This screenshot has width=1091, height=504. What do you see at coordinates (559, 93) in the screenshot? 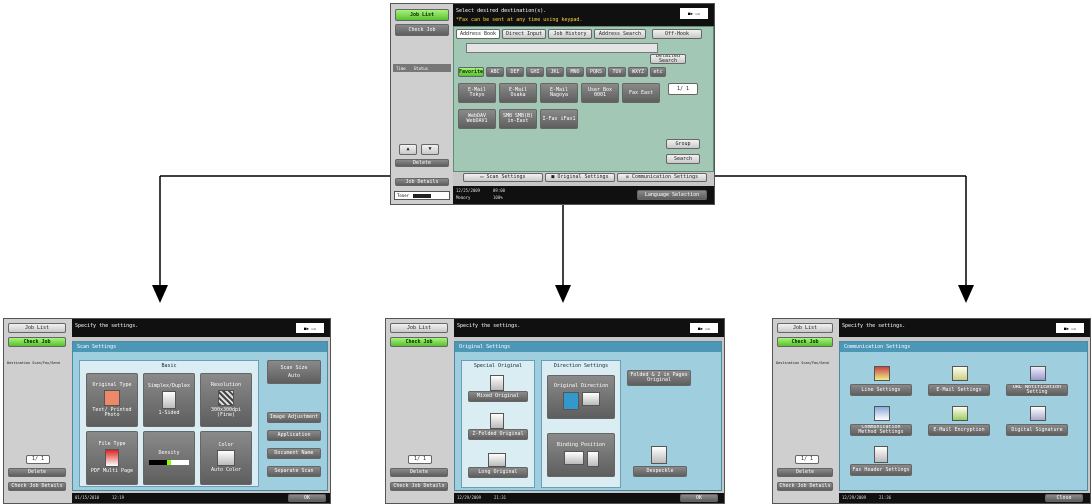
I see `destination-nagoya: E-Mail Nagoya` at bounding box center [559, 93].